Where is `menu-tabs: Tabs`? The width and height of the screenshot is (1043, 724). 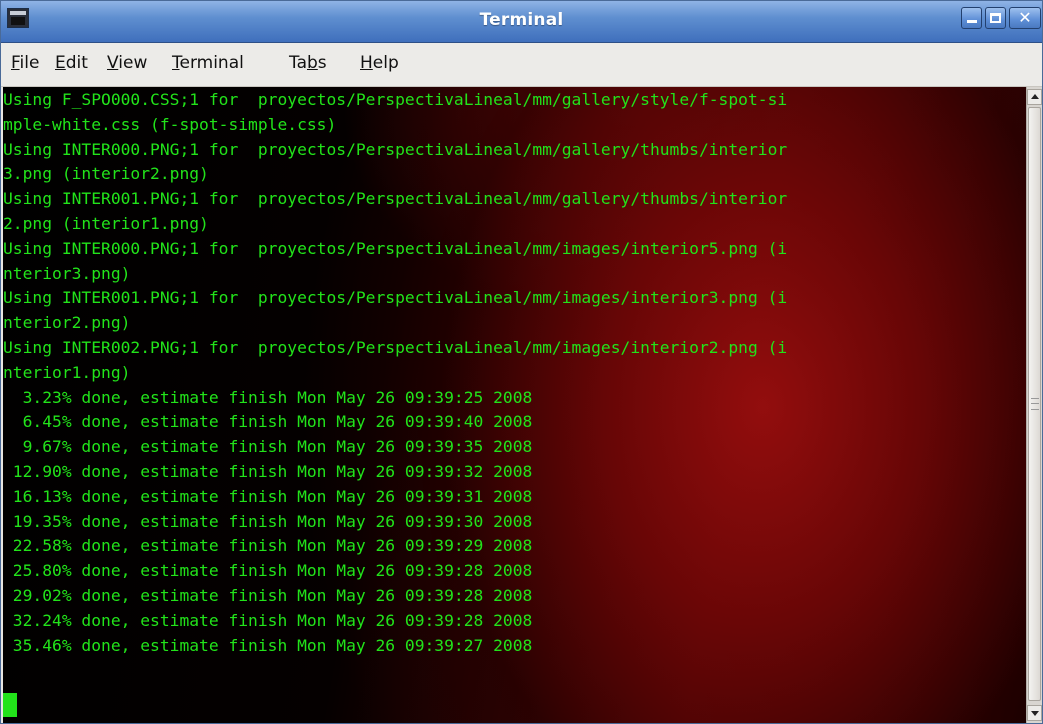
menu-tabs: Tabs is located at coordinates (308, 63).